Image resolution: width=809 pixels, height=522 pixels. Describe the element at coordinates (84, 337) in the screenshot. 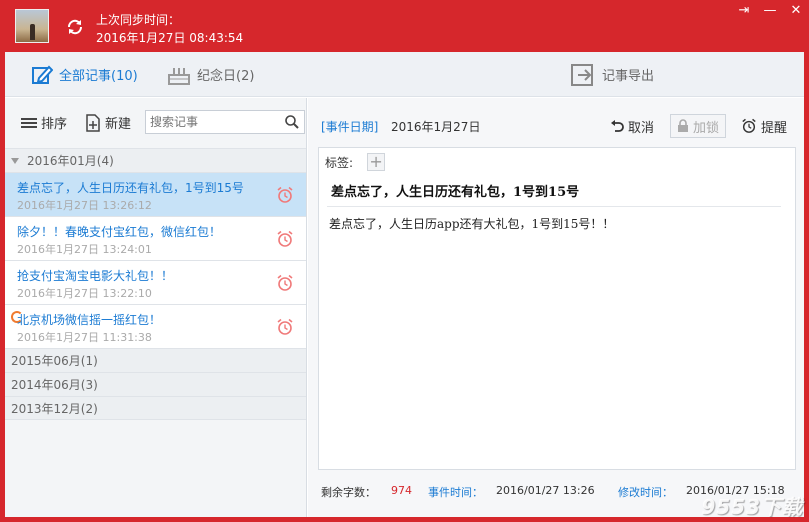

I see `note-date: 2016年1月27日 11:31:38` at that location.